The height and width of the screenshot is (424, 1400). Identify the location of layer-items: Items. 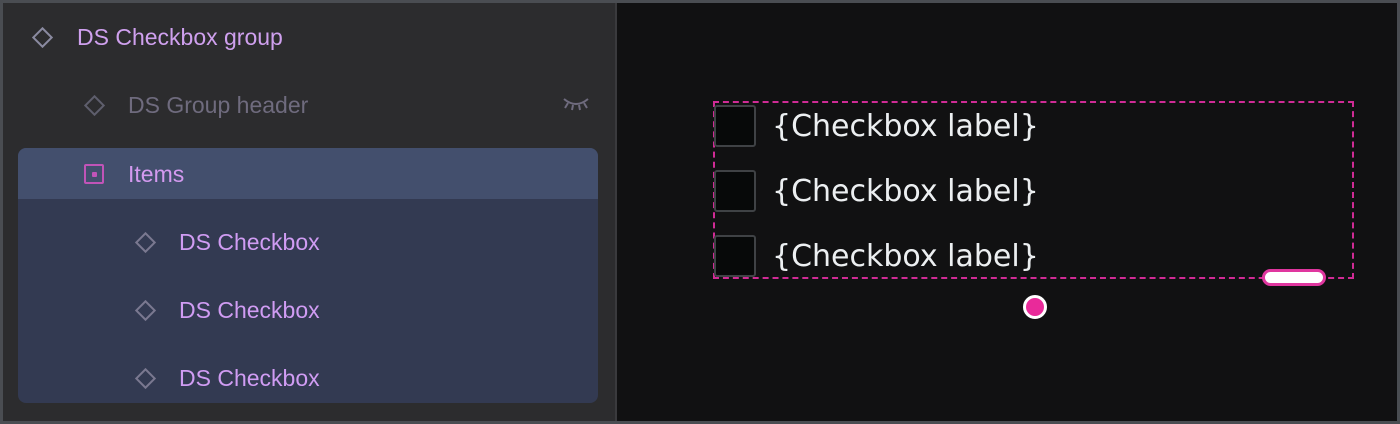
(308, 173).